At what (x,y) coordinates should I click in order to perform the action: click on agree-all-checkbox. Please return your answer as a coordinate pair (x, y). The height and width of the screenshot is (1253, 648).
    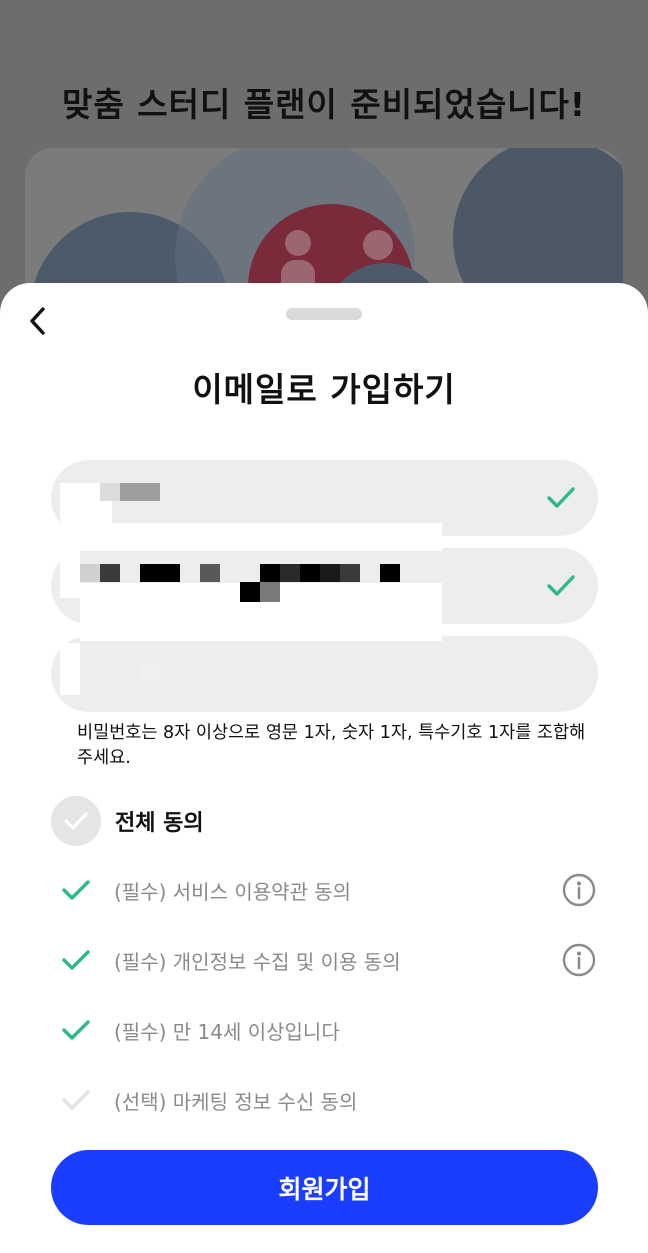
    Looking at the image, I should click on (76, 821).